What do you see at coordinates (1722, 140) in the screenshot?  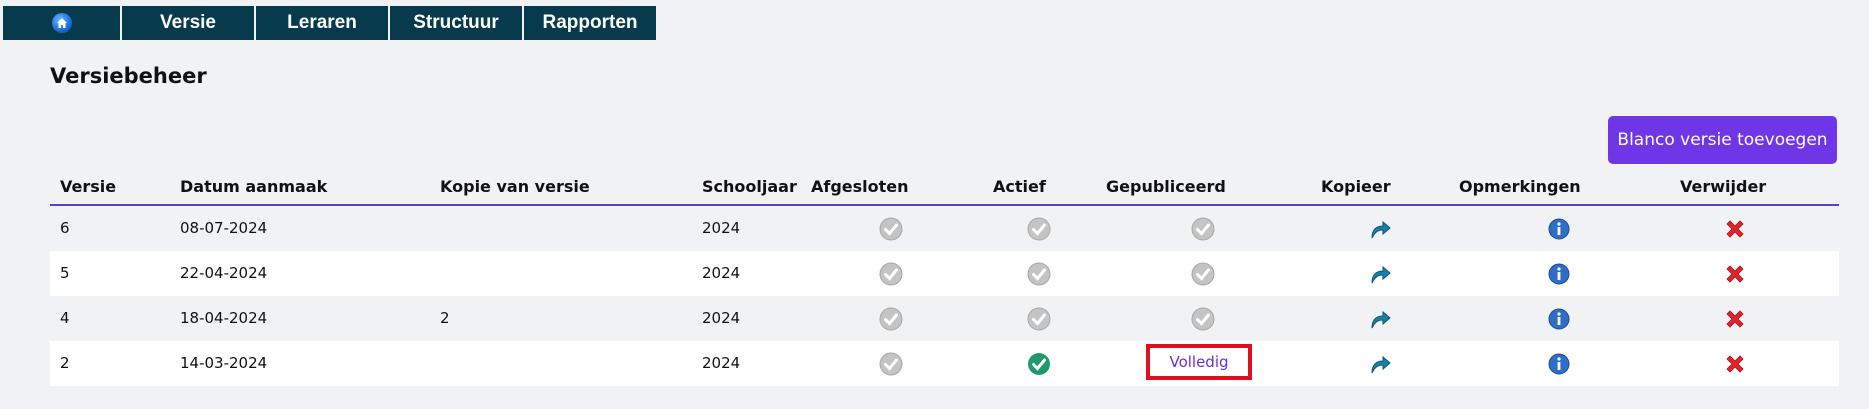 I see `add-blank-version-button: Blanco versie toevoegen` at bounding box center [1722, 140].